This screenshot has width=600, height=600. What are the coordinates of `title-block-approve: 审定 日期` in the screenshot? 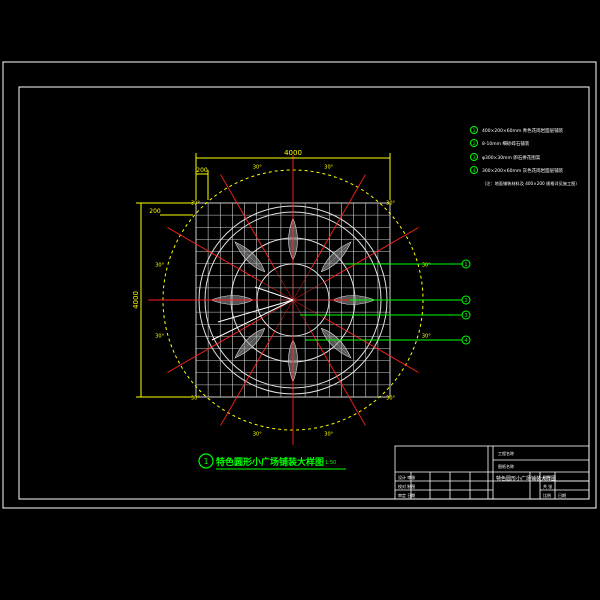 It's located at (406, 495).